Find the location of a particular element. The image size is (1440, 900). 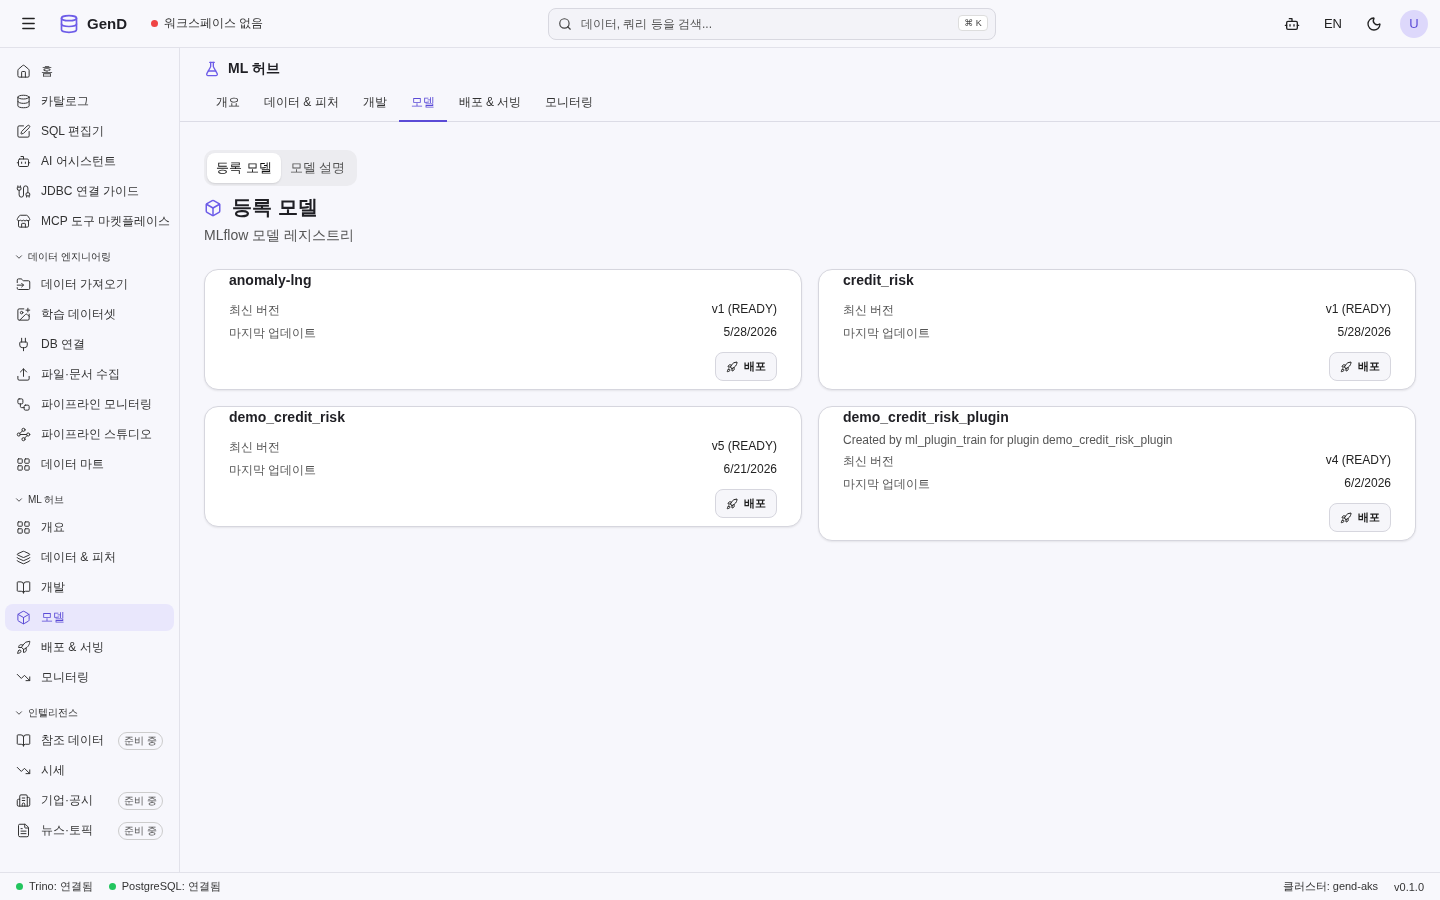

nav-label: 데이터 & 피처 is located at coordinates (79, 557).